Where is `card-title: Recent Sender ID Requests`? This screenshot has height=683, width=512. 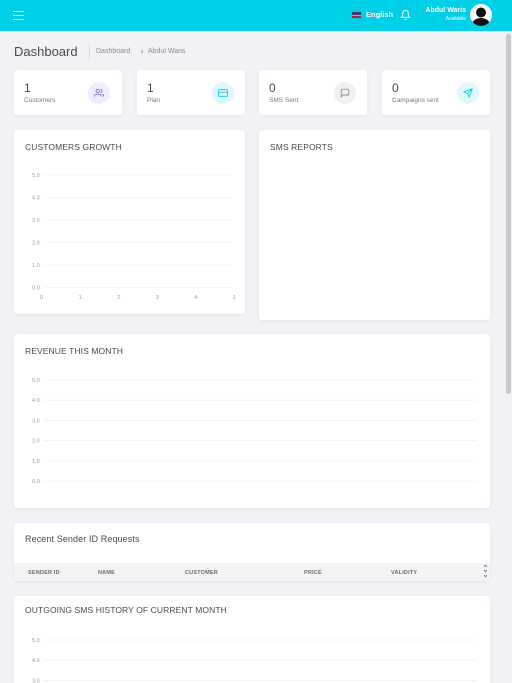
card-title: Recent Sender ID Requests is located at coordinates (82, 539).